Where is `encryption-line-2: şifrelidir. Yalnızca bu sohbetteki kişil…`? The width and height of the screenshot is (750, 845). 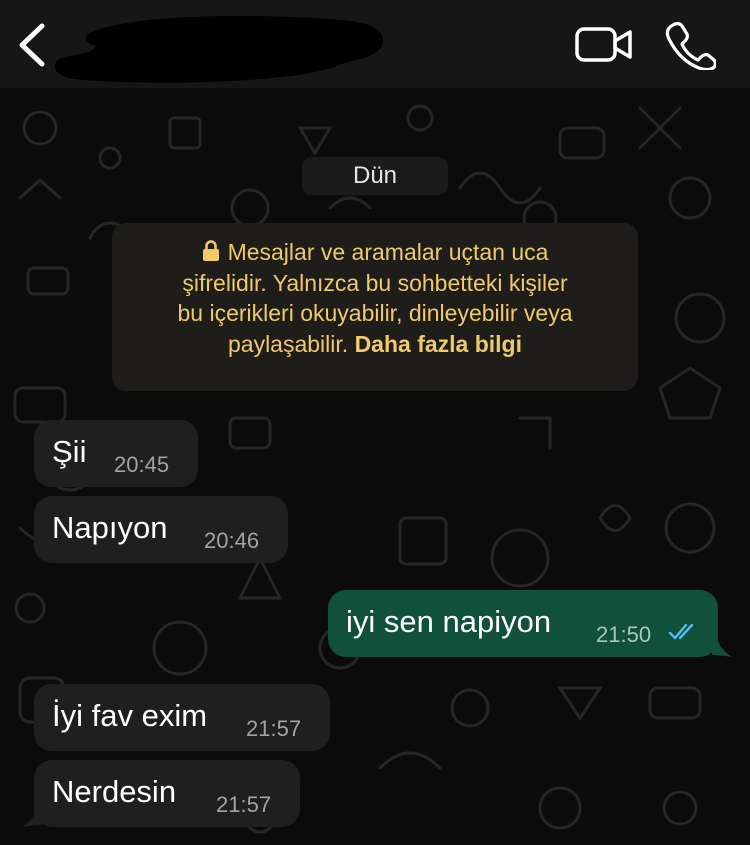 encryption-line-2: şifrelidir. Yalnızca bu sohbetteki kişil… is located at coordinates (375, 282).